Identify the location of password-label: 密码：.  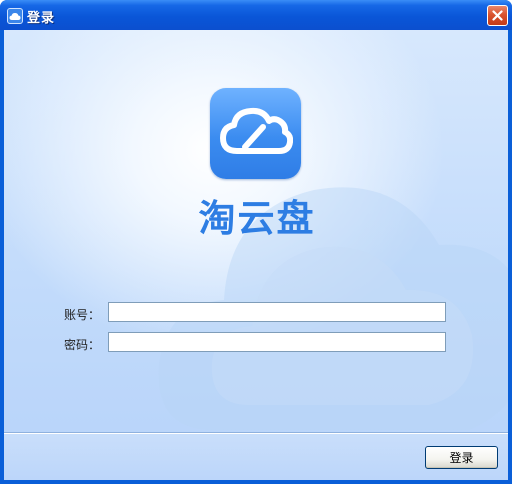
(82, 345).